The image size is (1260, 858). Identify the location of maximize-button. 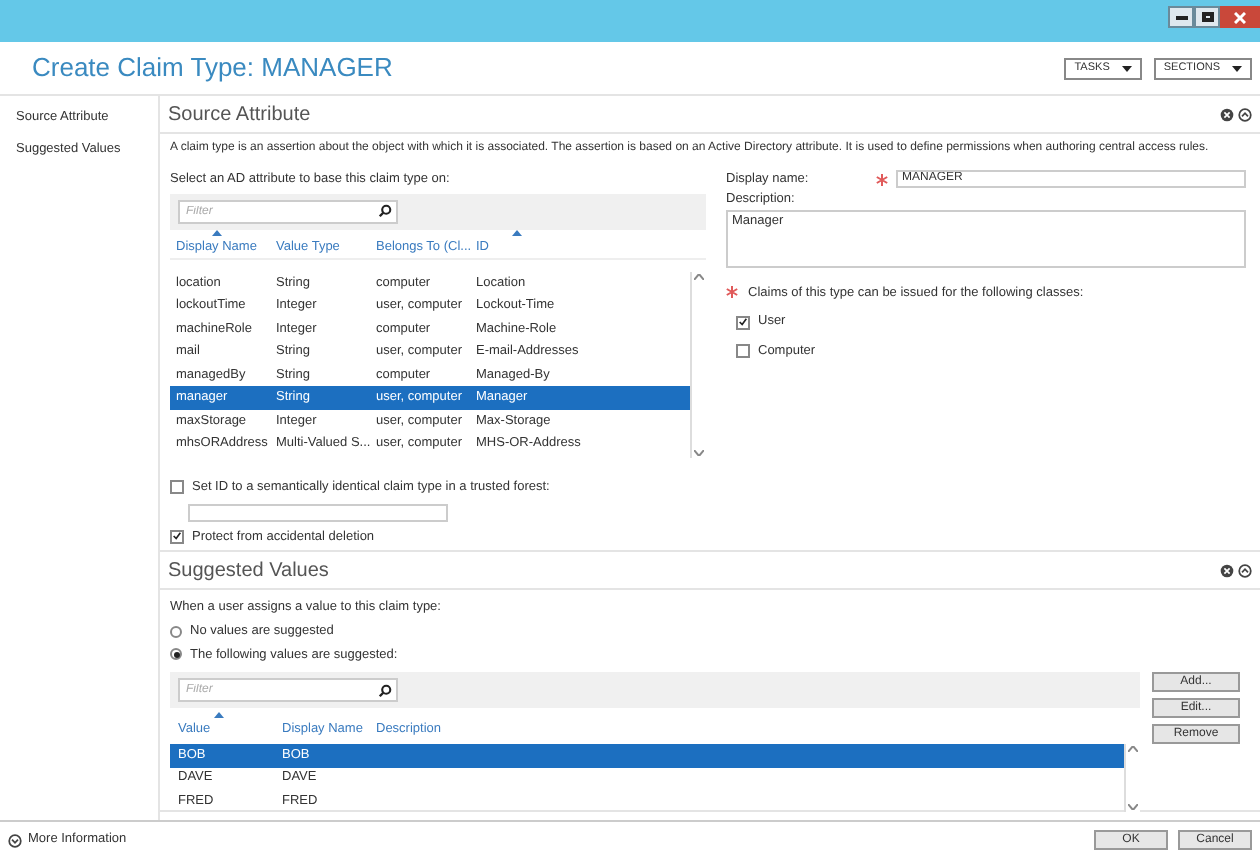
(1207, 17).